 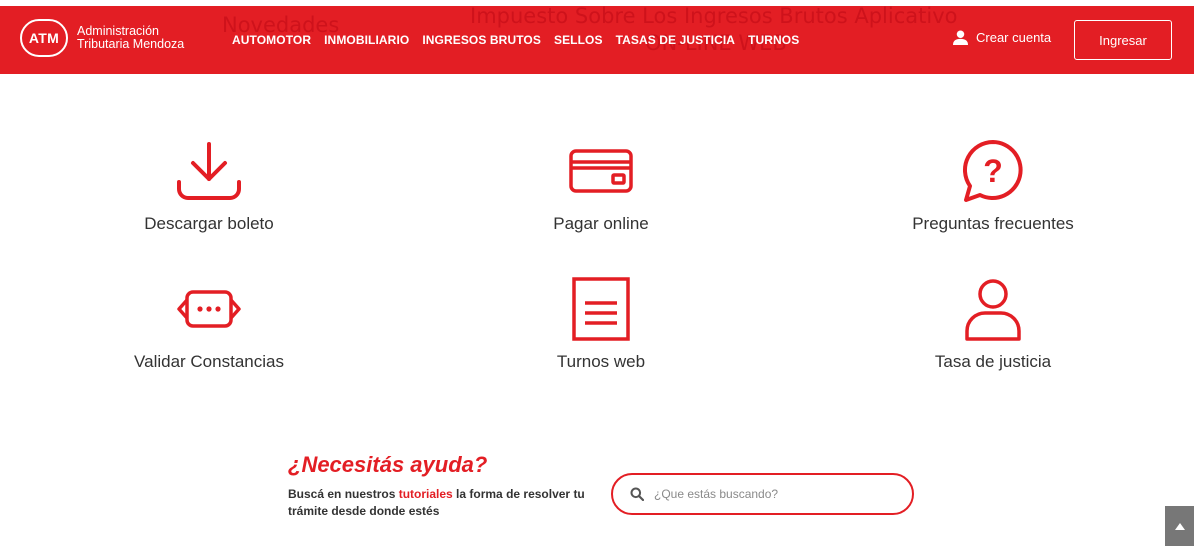 I want to click on chevron-up-icon, so click(x=1179, y=526).